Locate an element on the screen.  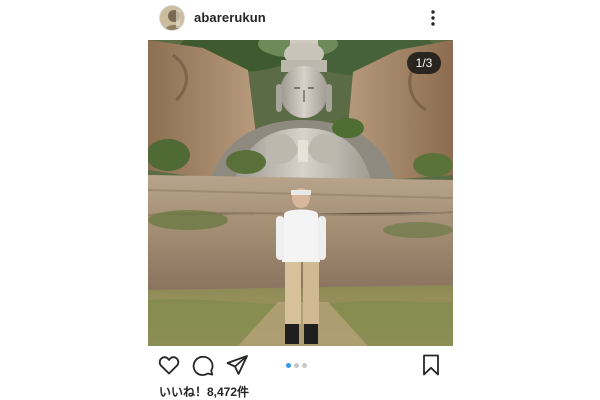
post-actions-bar is located at coordinates (300, 365).